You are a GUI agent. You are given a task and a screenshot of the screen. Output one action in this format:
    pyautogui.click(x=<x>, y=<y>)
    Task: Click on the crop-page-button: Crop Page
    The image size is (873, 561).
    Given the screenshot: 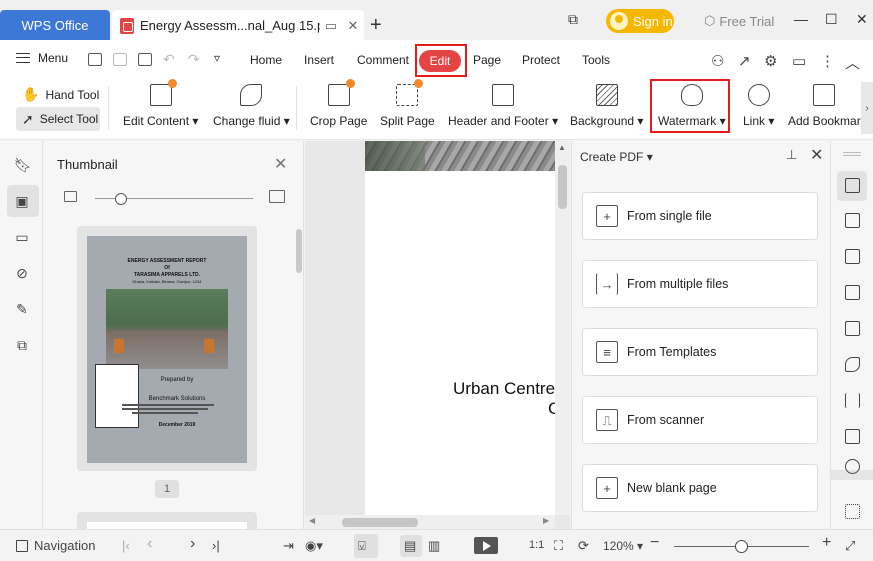 What is the action you would take?
    pyautogui.click(x=338, y=103)
    